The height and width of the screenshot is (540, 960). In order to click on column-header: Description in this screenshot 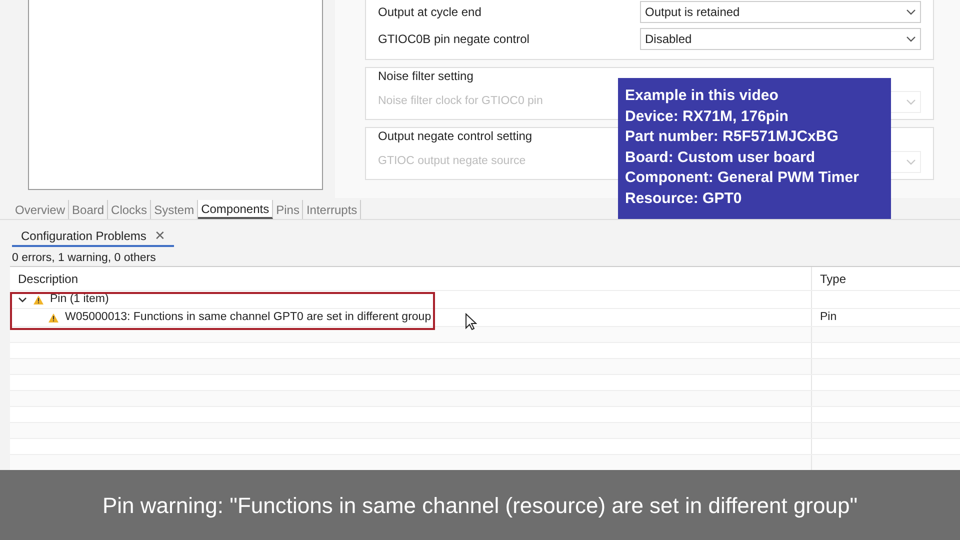, I will do `click(410, 279)`.